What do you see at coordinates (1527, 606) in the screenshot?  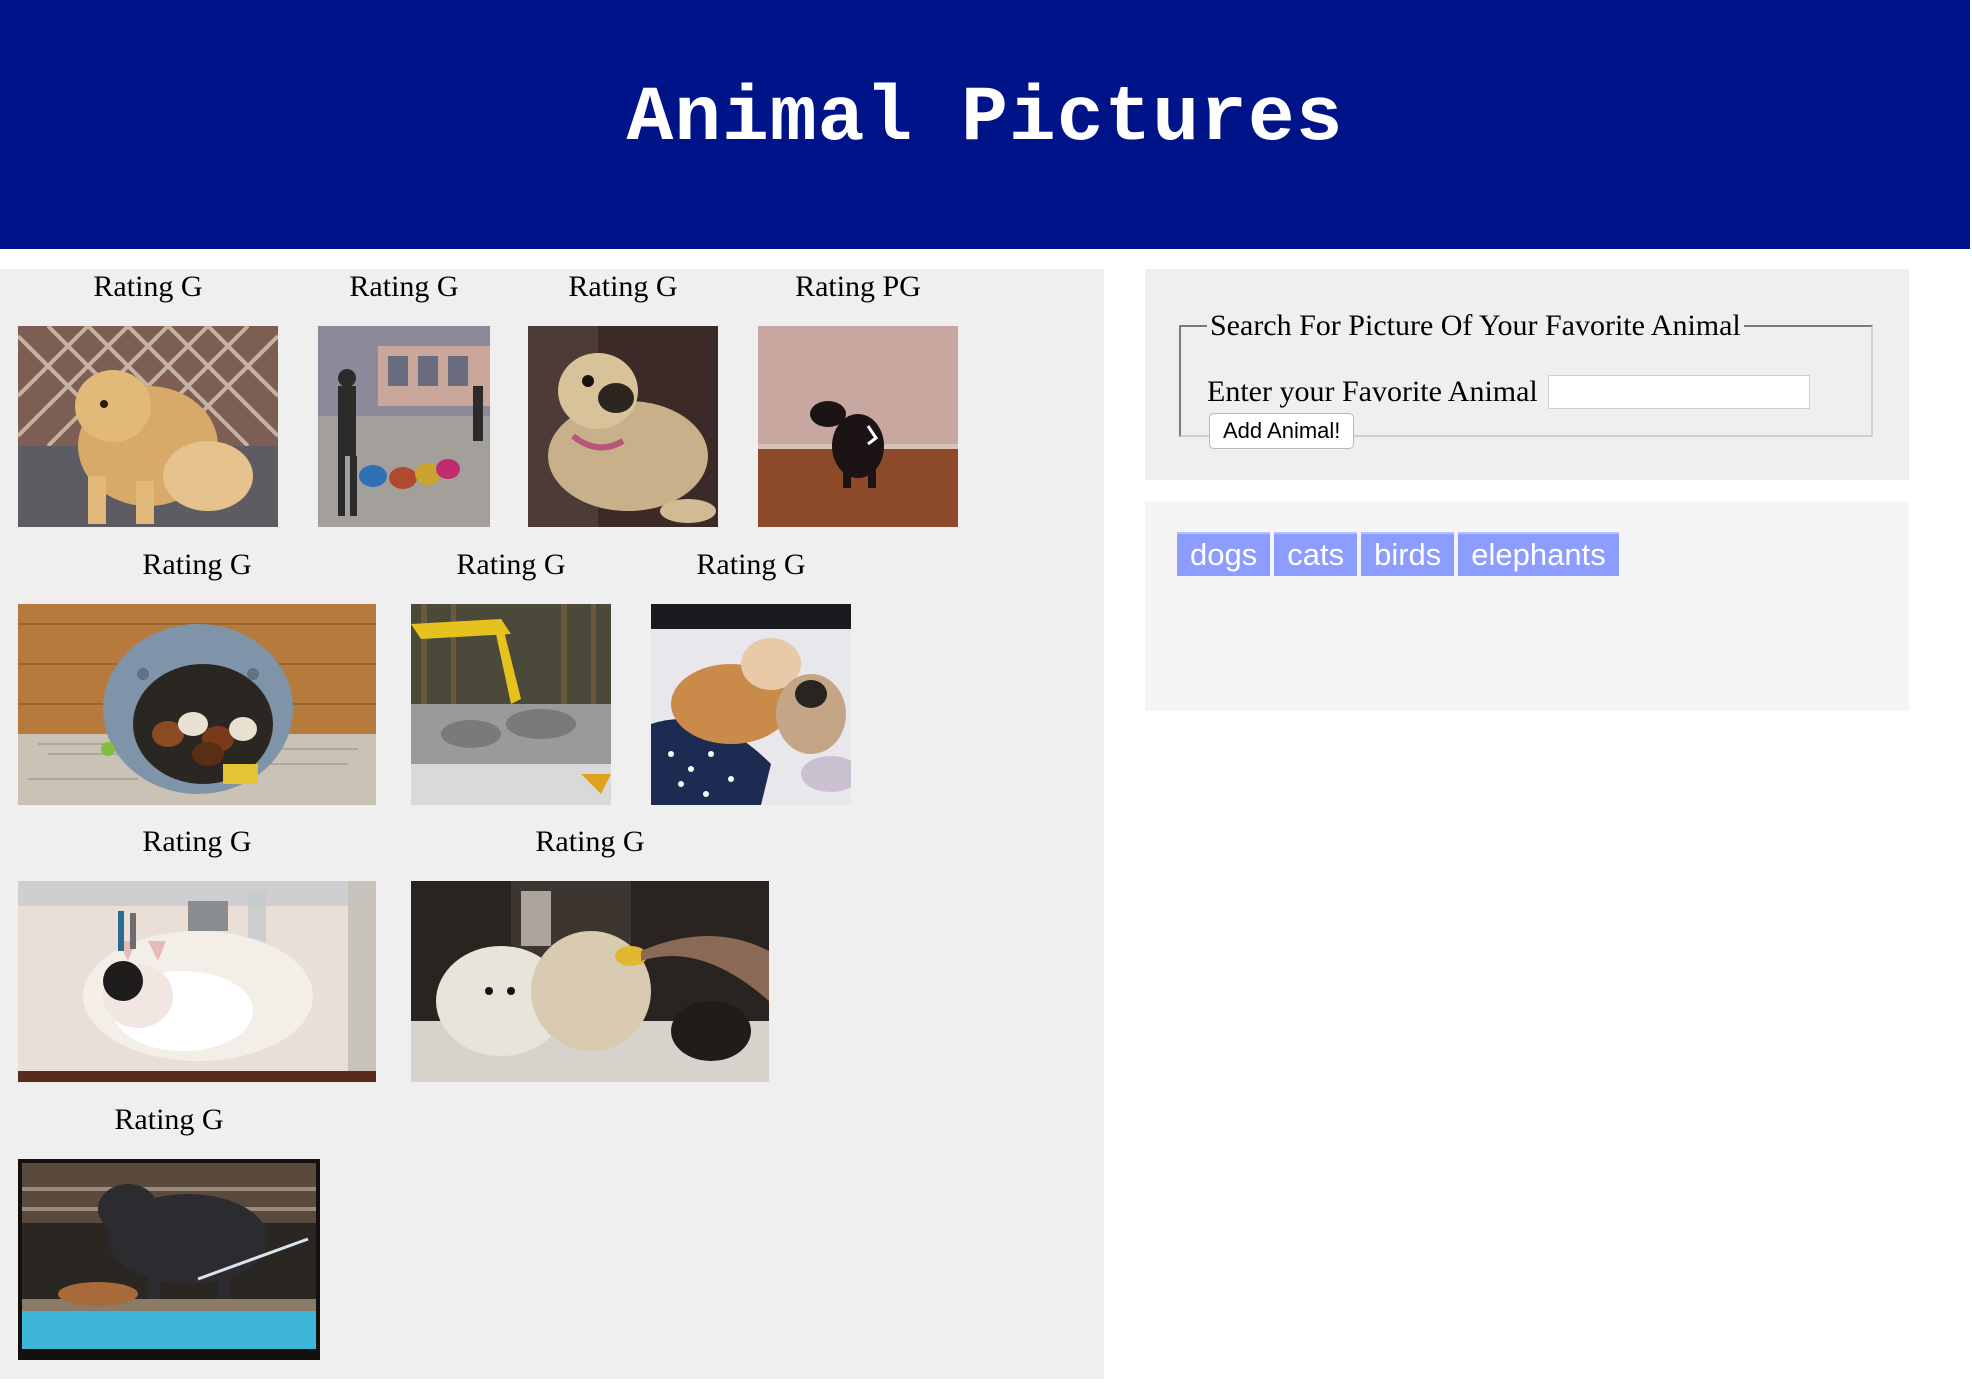 I see `animal-buttons-panel: dogs cats birds elephants` at bounding box center [1527, 606].